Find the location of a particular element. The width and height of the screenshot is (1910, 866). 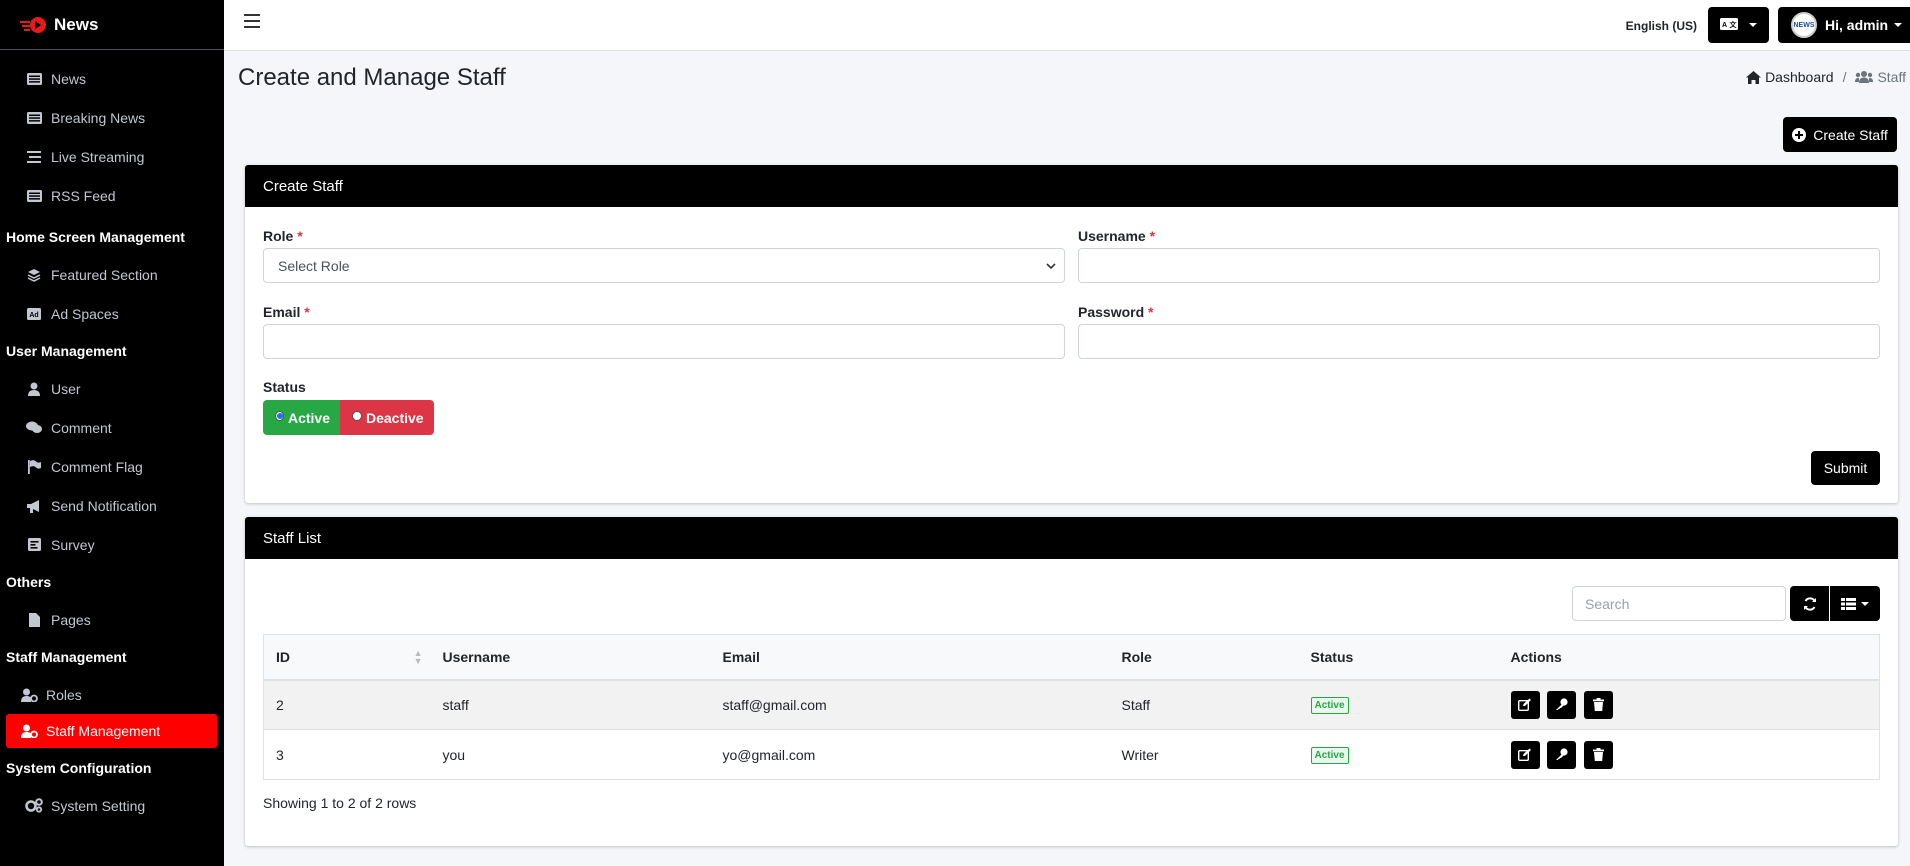

cell-email: yo@gmail.com is located at coordinates (910, 754).